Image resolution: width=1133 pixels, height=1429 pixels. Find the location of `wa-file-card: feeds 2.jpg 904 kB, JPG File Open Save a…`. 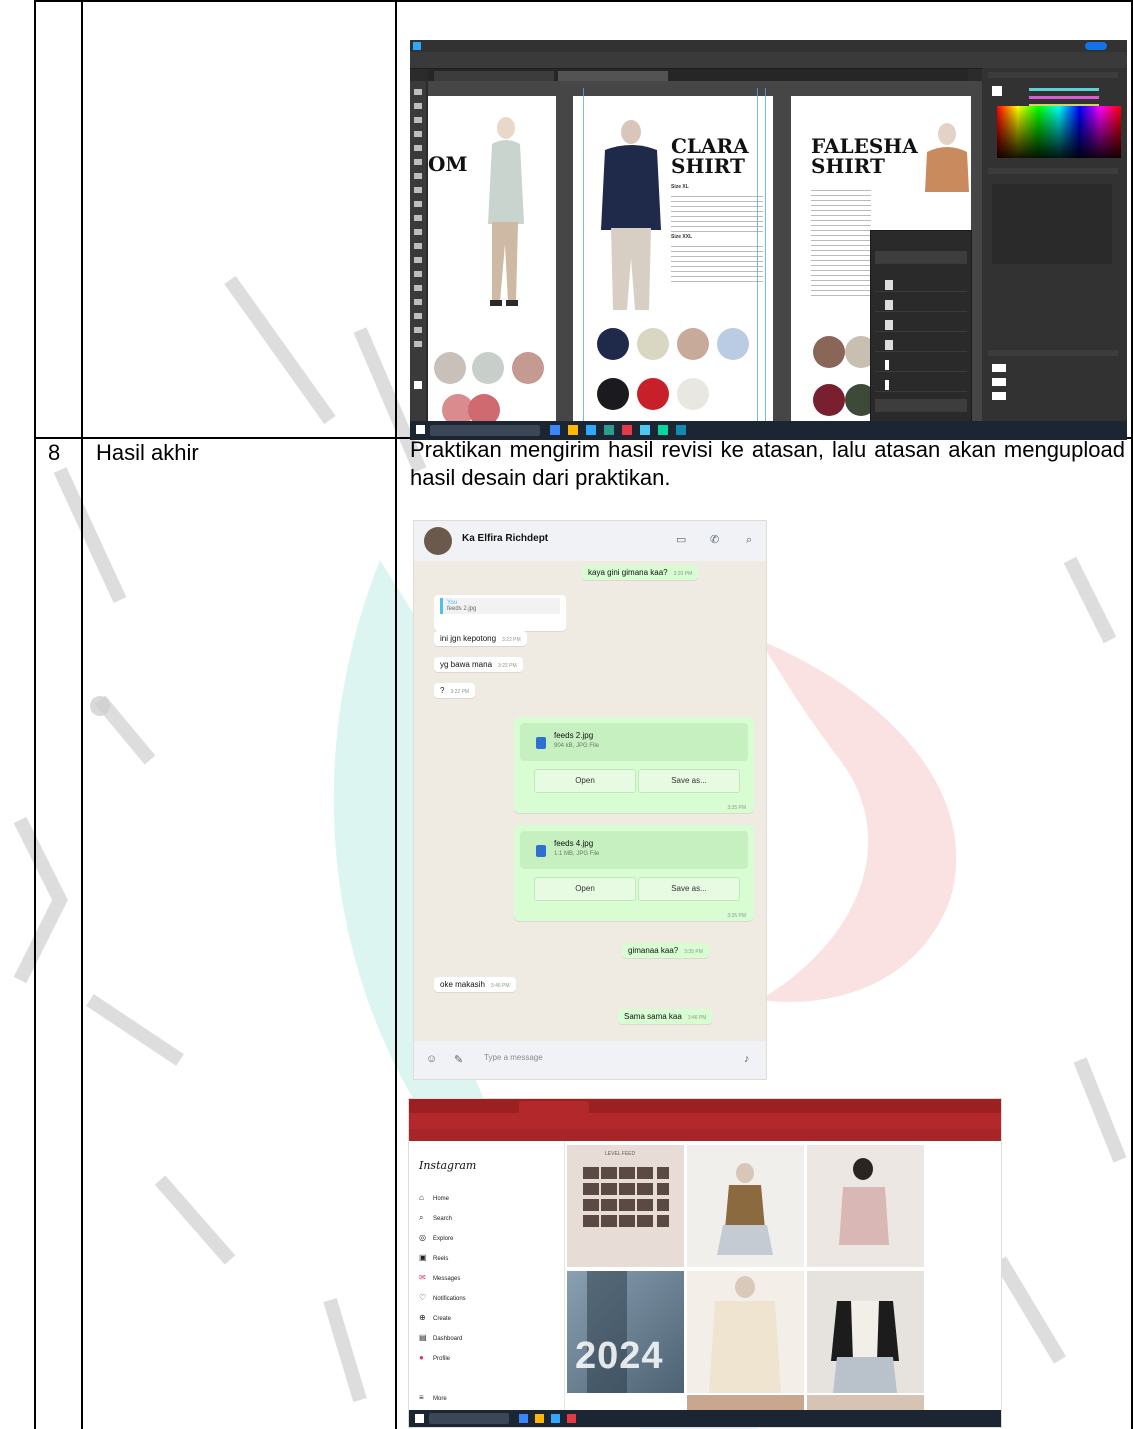

wa-file-card: feeds 2.jpg 904 kB, JPG File Open Save a… is located at coordinates (634, 765).